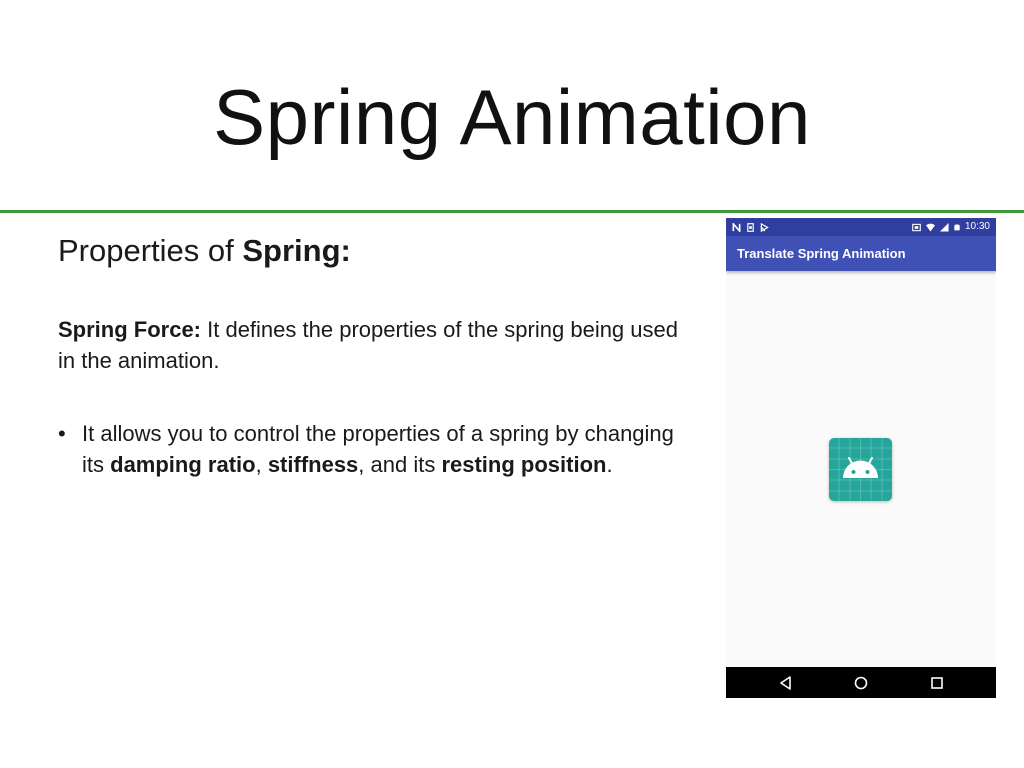  Describe the element at coordinates (150, 250) in the screenshot. I see `properties-heading-prefix: Properties of` at that location.